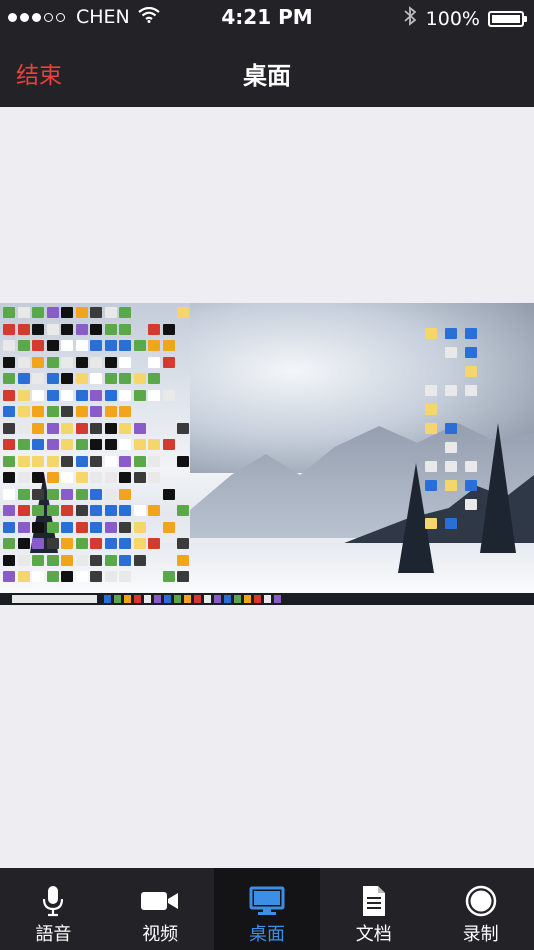 This screenshot has width=534, height=950. What do you see at coordinates (480, 909) in the screenshot?
I see `tab-record: 录制` at bounding box center [480, 909].